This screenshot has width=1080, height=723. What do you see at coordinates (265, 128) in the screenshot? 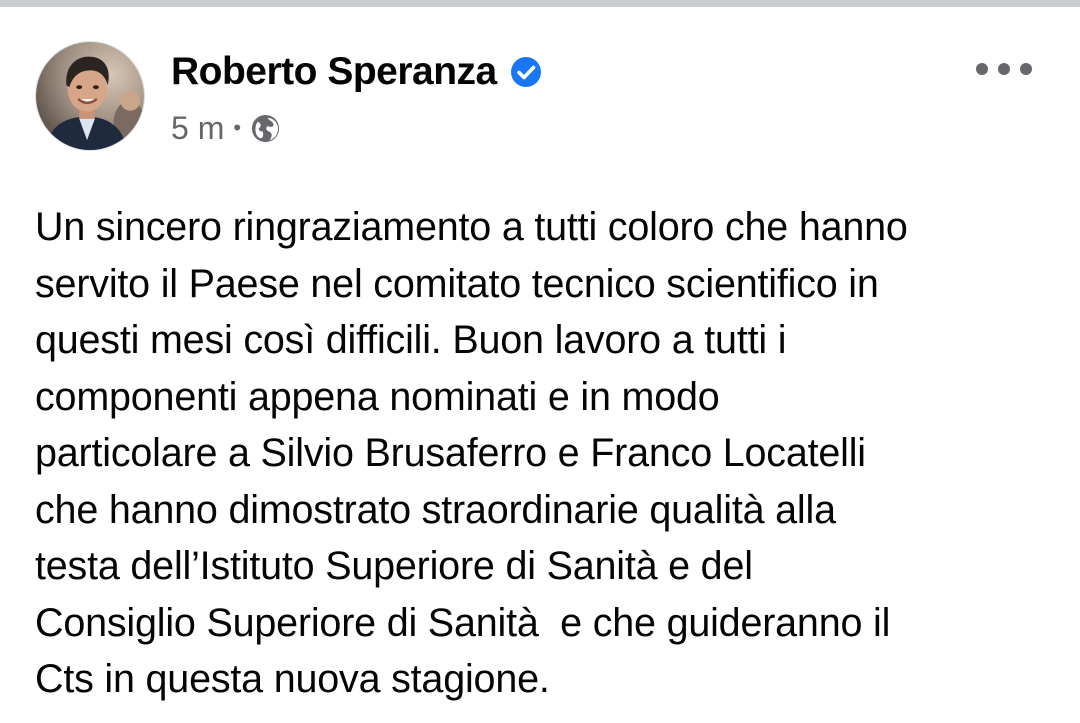
I see `globe-icon` at bounding box center [265, 128].